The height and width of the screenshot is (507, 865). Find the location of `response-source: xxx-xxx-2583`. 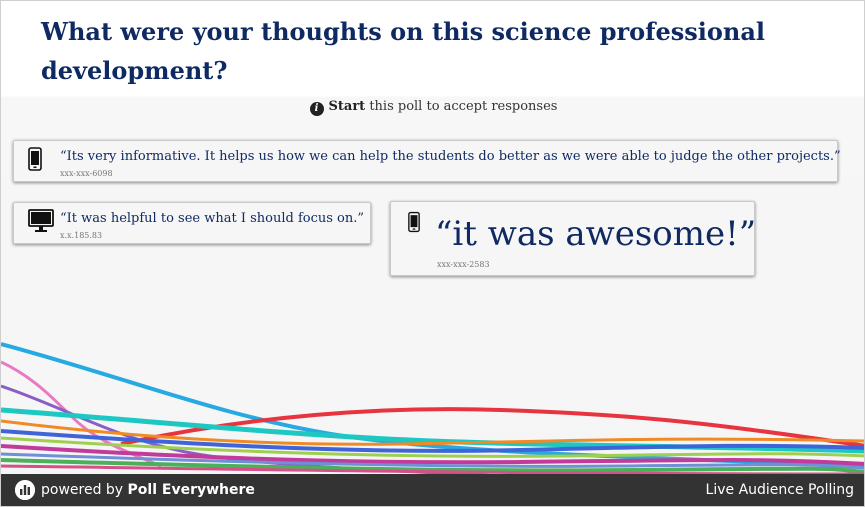

response-source: xxx-xxx-2583 is located at coordinates (463, 264).